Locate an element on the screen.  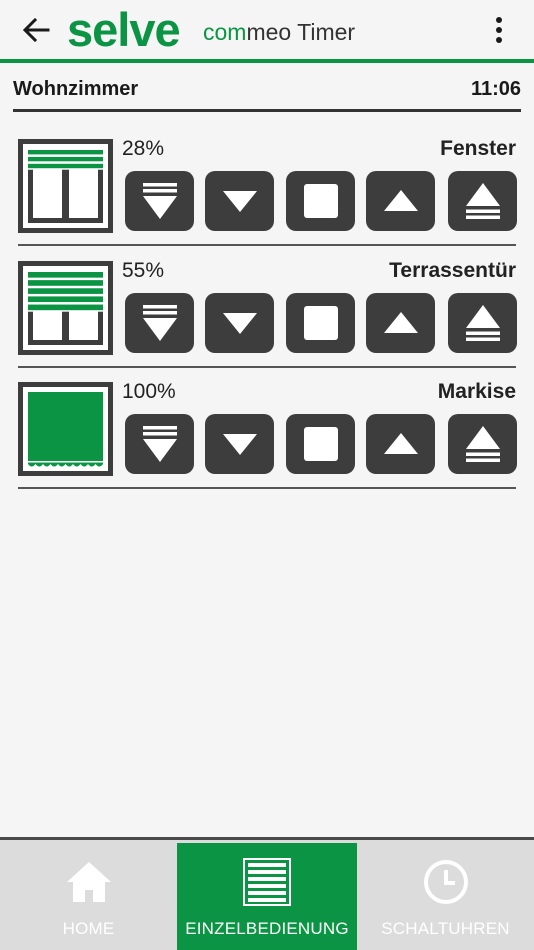
device-row: 100% Markise is located at coordinates (267, 440).